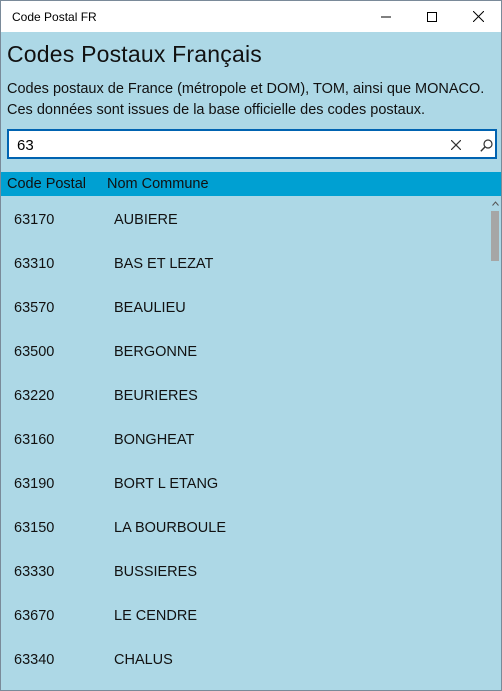  I want to click on column-header: Code Postal Nom Commune, so click(251, 184).